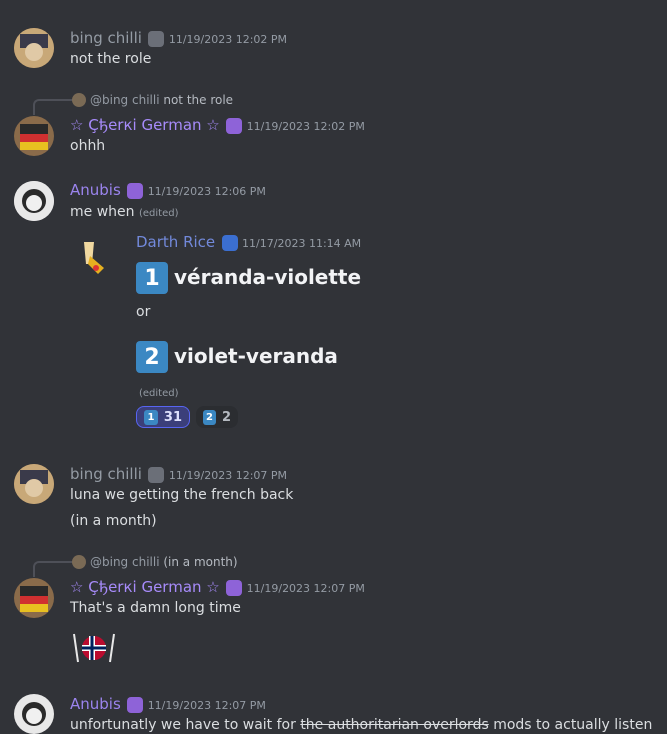  What do you see at coordinates (172, 417) in the screenshot?
I see `reaction-count: 31` at bounding box center [172, 417].